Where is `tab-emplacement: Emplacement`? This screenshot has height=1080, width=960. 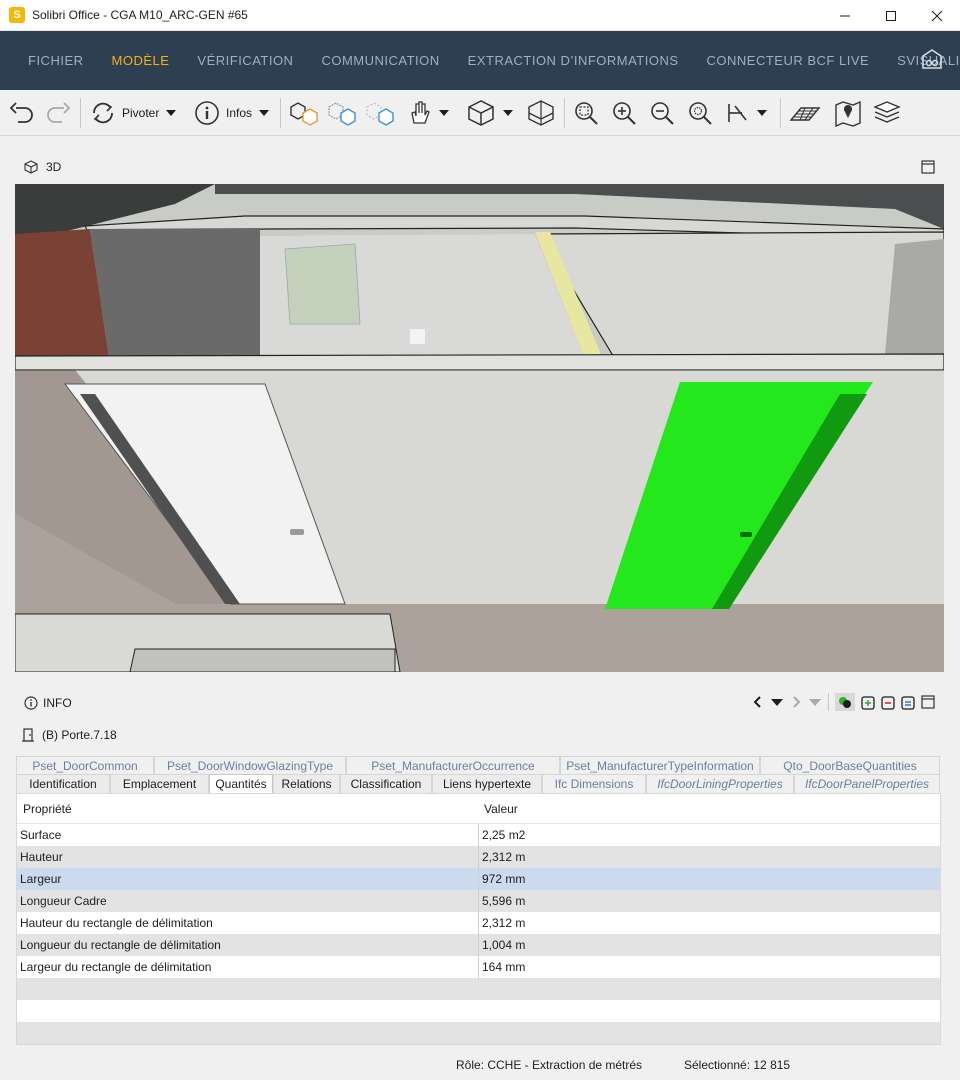 tab-emplacement: Emplacement is located at coordinates (159, 783).